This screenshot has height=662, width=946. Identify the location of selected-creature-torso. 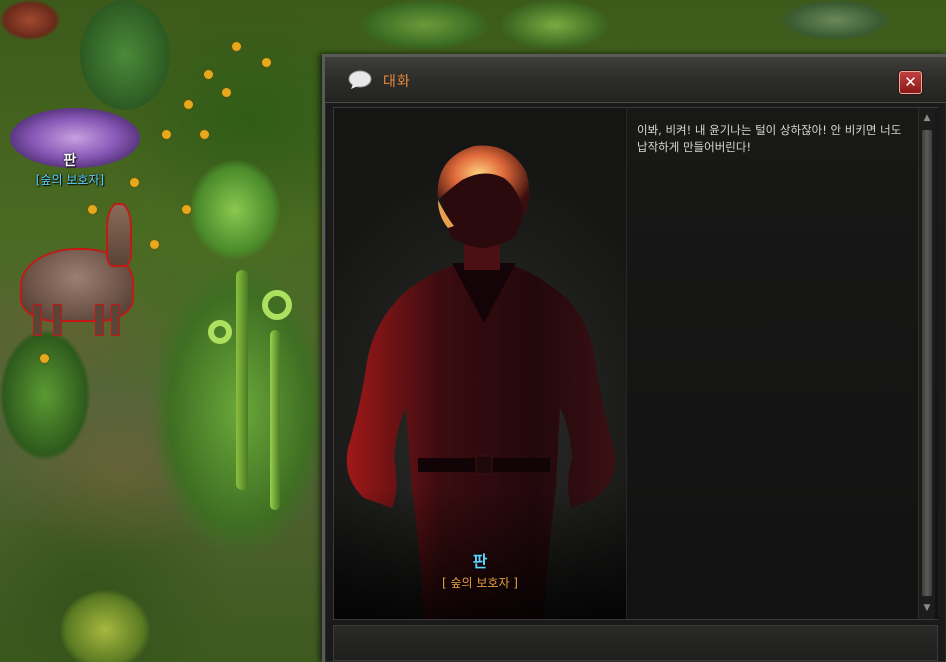
(119, 235).